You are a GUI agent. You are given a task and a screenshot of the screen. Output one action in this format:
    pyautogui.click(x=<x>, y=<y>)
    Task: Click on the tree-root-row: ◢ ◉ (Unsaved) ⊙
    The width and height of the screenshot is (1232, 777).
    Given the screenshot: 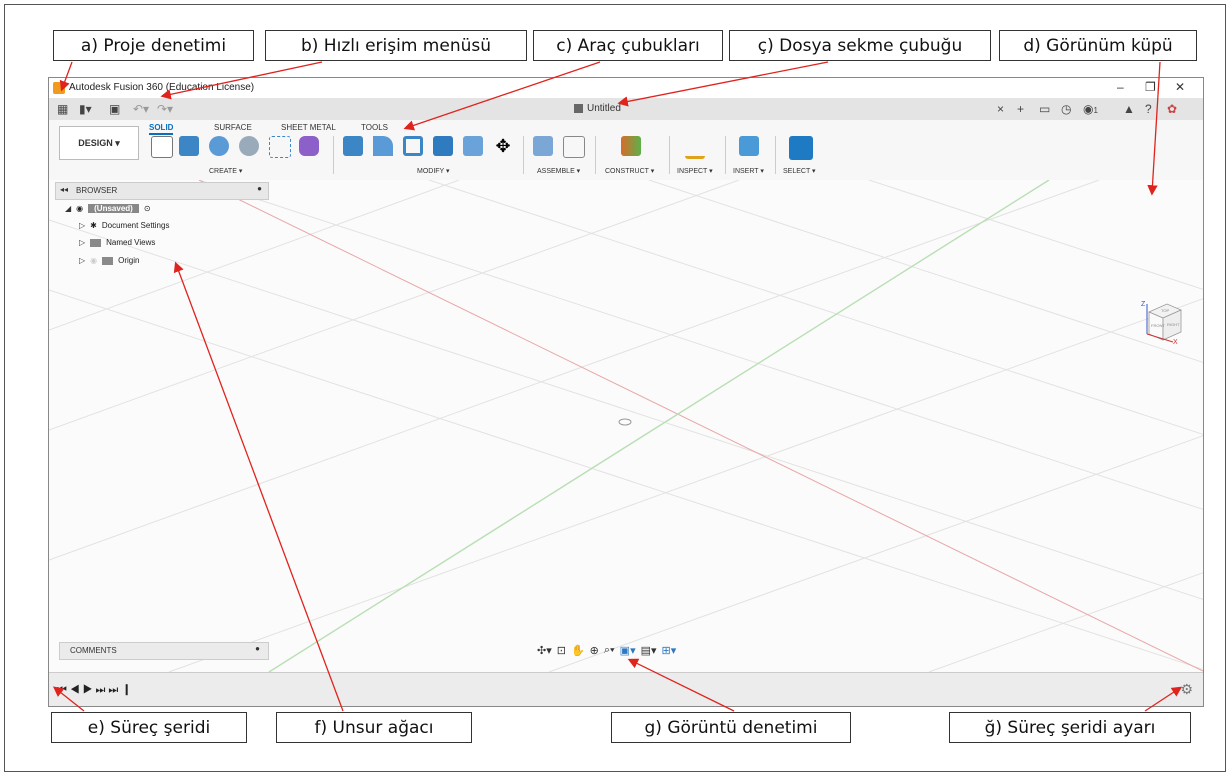 What is the action you would take?
    pyautogui.click(x=108, y=208)
    